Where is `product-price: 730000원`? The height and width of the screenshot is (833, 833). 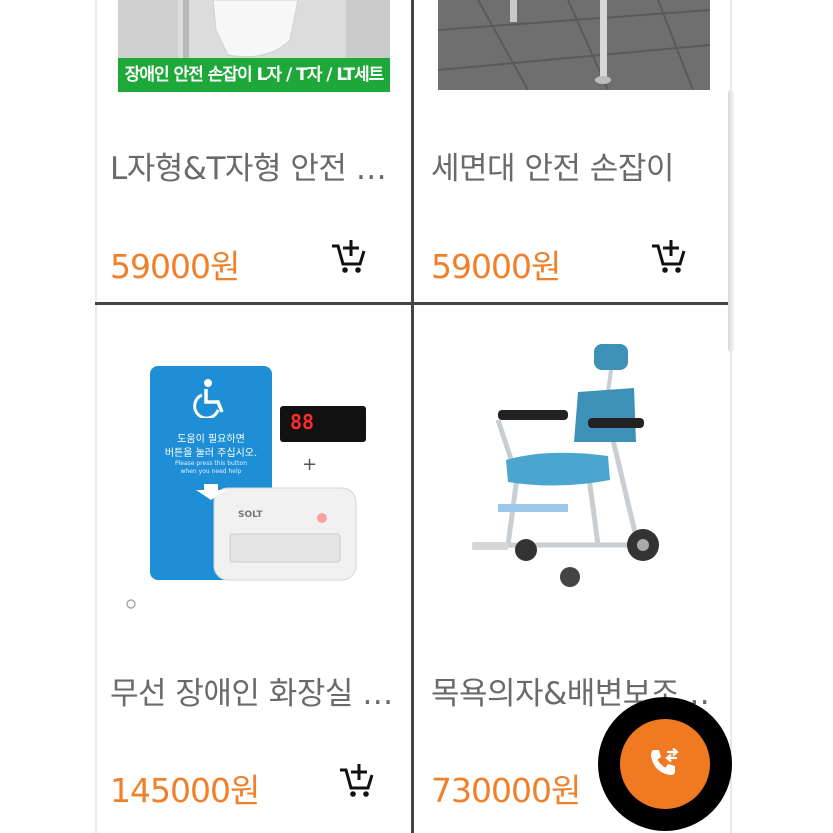
product-price: 730000원 is located at coordinates (506, 790).